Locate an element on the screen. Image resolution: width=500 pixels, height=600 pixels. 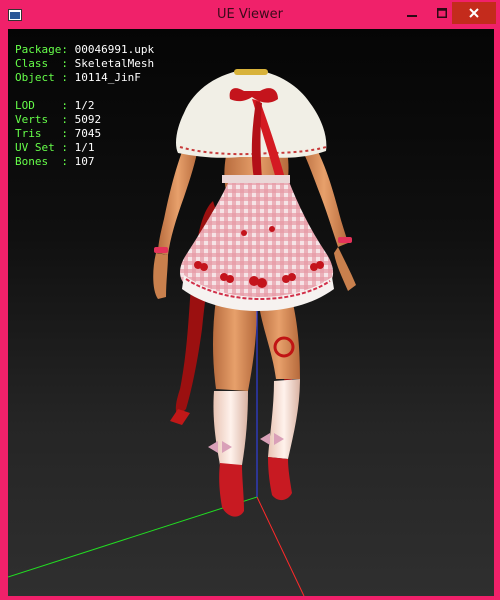
close-button is located at coordinates (474, 13).